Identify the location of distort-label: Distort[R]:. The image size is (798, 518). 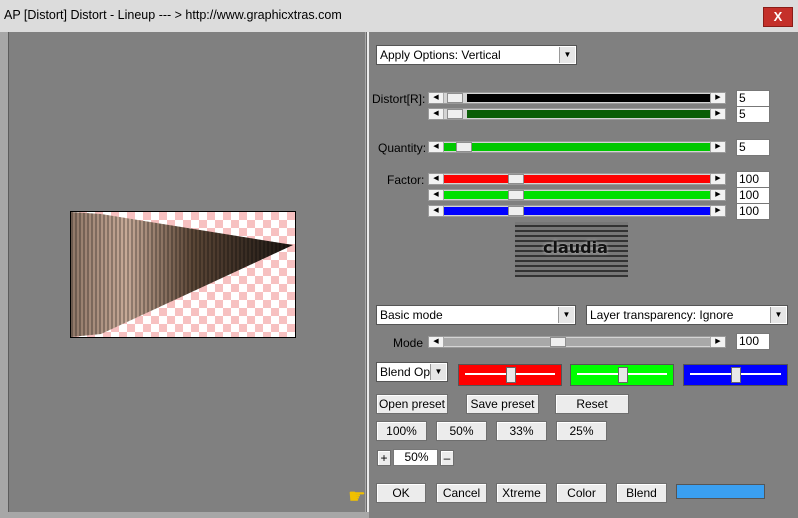
(399, 99).